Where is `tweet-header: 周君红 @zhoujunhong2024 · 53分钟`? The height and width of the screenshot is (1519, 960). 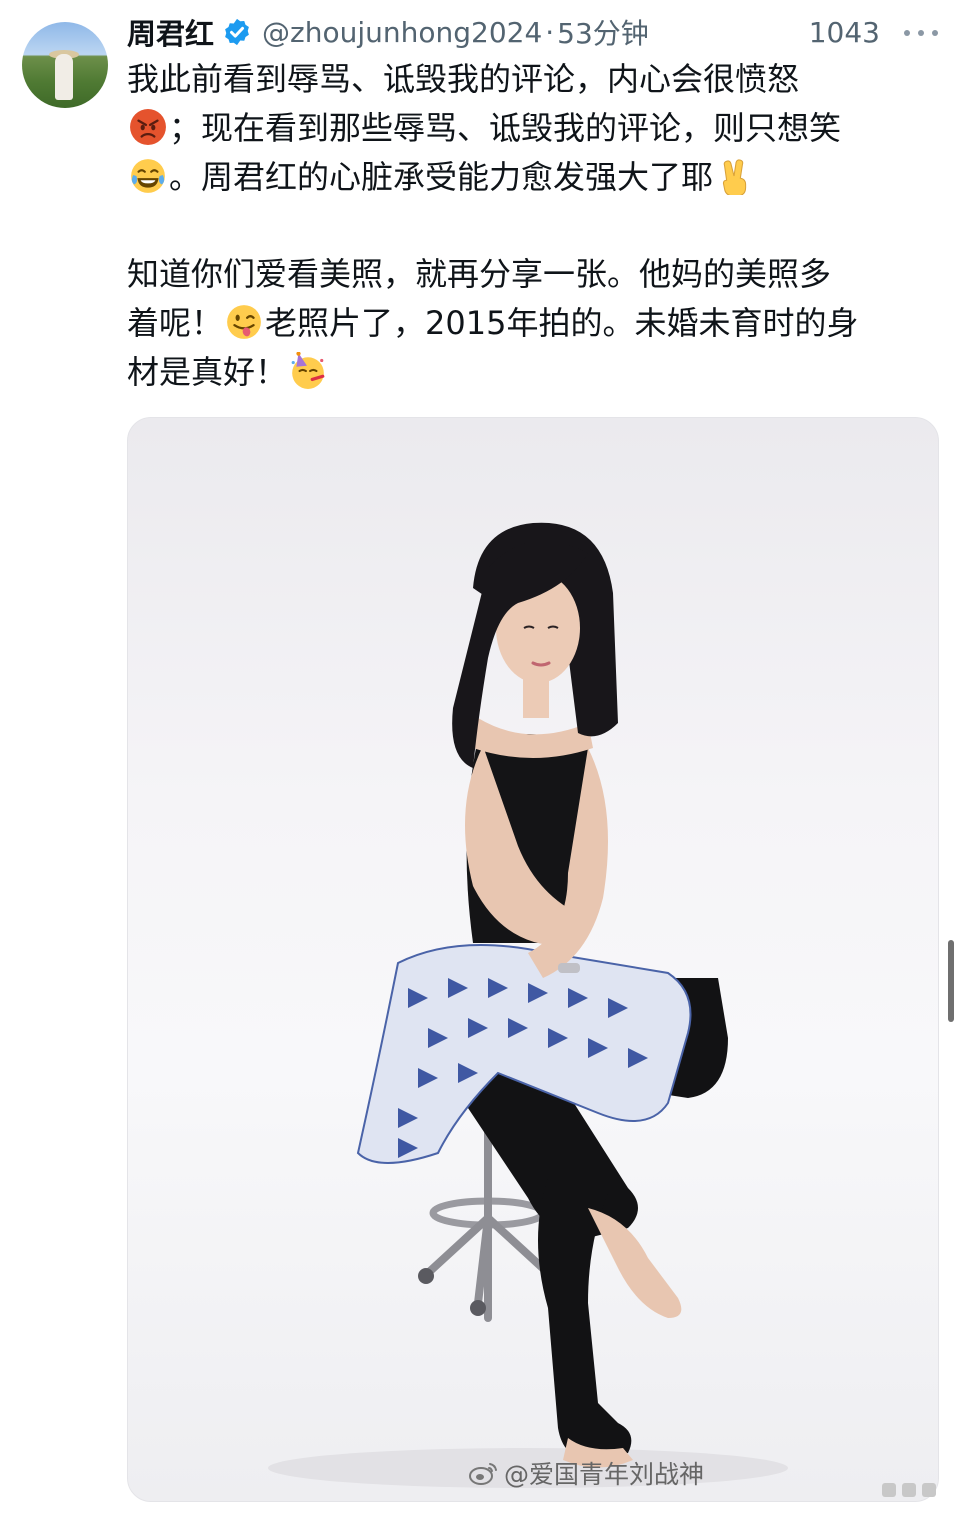
tweet-header: 周君红 @zhoujunhong2024 · 53分钟 is located at coordinates (388, 32).